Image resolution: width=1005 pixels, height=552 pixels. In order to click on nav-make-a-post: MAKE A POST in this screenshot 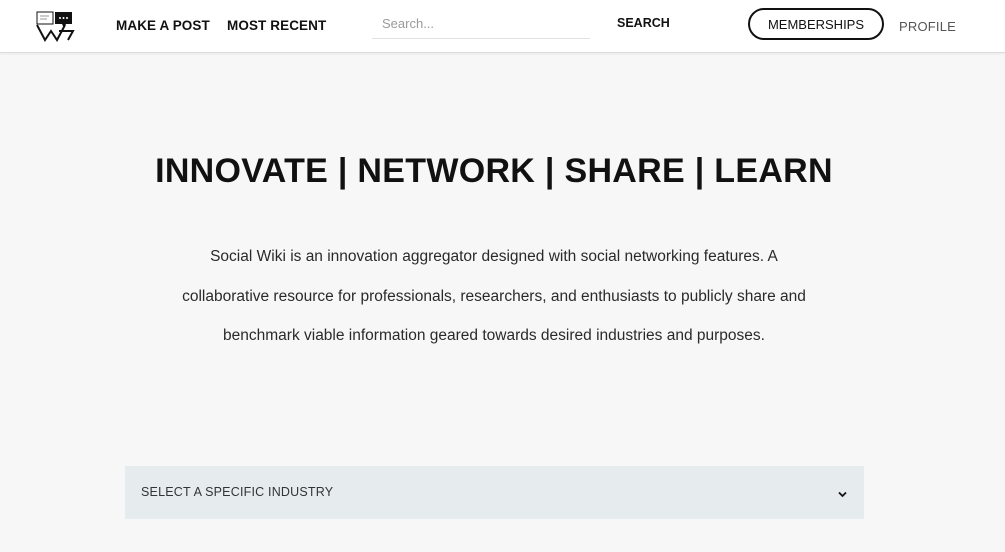, I will do `click(163, 25)`.